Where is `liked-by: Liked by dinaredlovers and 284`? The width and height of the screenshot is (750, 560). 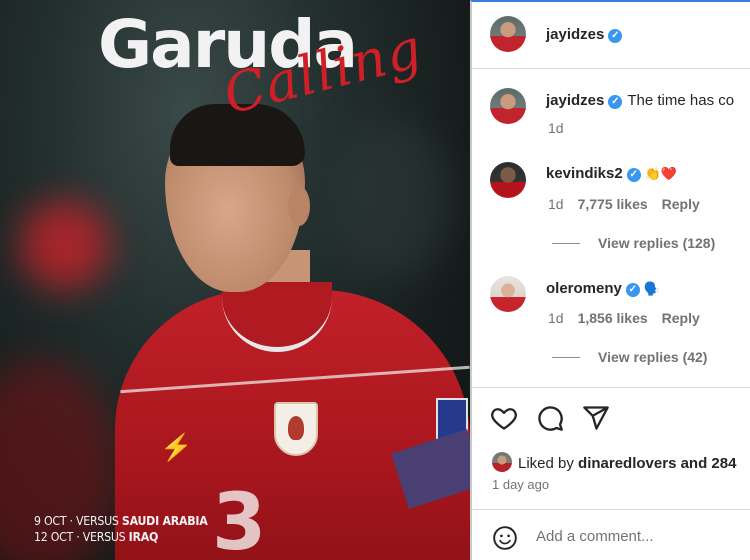 liked-by: Liked by dinaredlovers and 284 is located at coordinates (614, 462).